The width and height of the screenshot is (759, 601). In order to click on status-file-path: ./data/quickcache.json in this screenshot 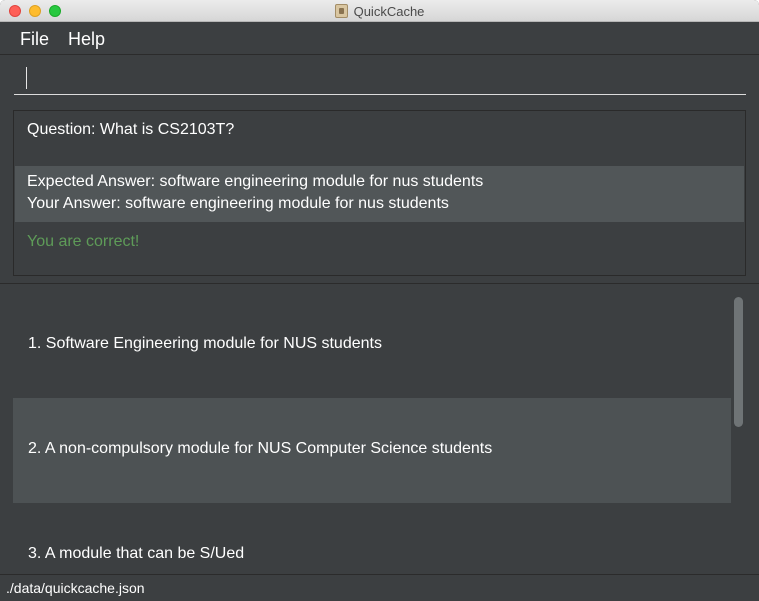, I will do `click(75, 588)`.